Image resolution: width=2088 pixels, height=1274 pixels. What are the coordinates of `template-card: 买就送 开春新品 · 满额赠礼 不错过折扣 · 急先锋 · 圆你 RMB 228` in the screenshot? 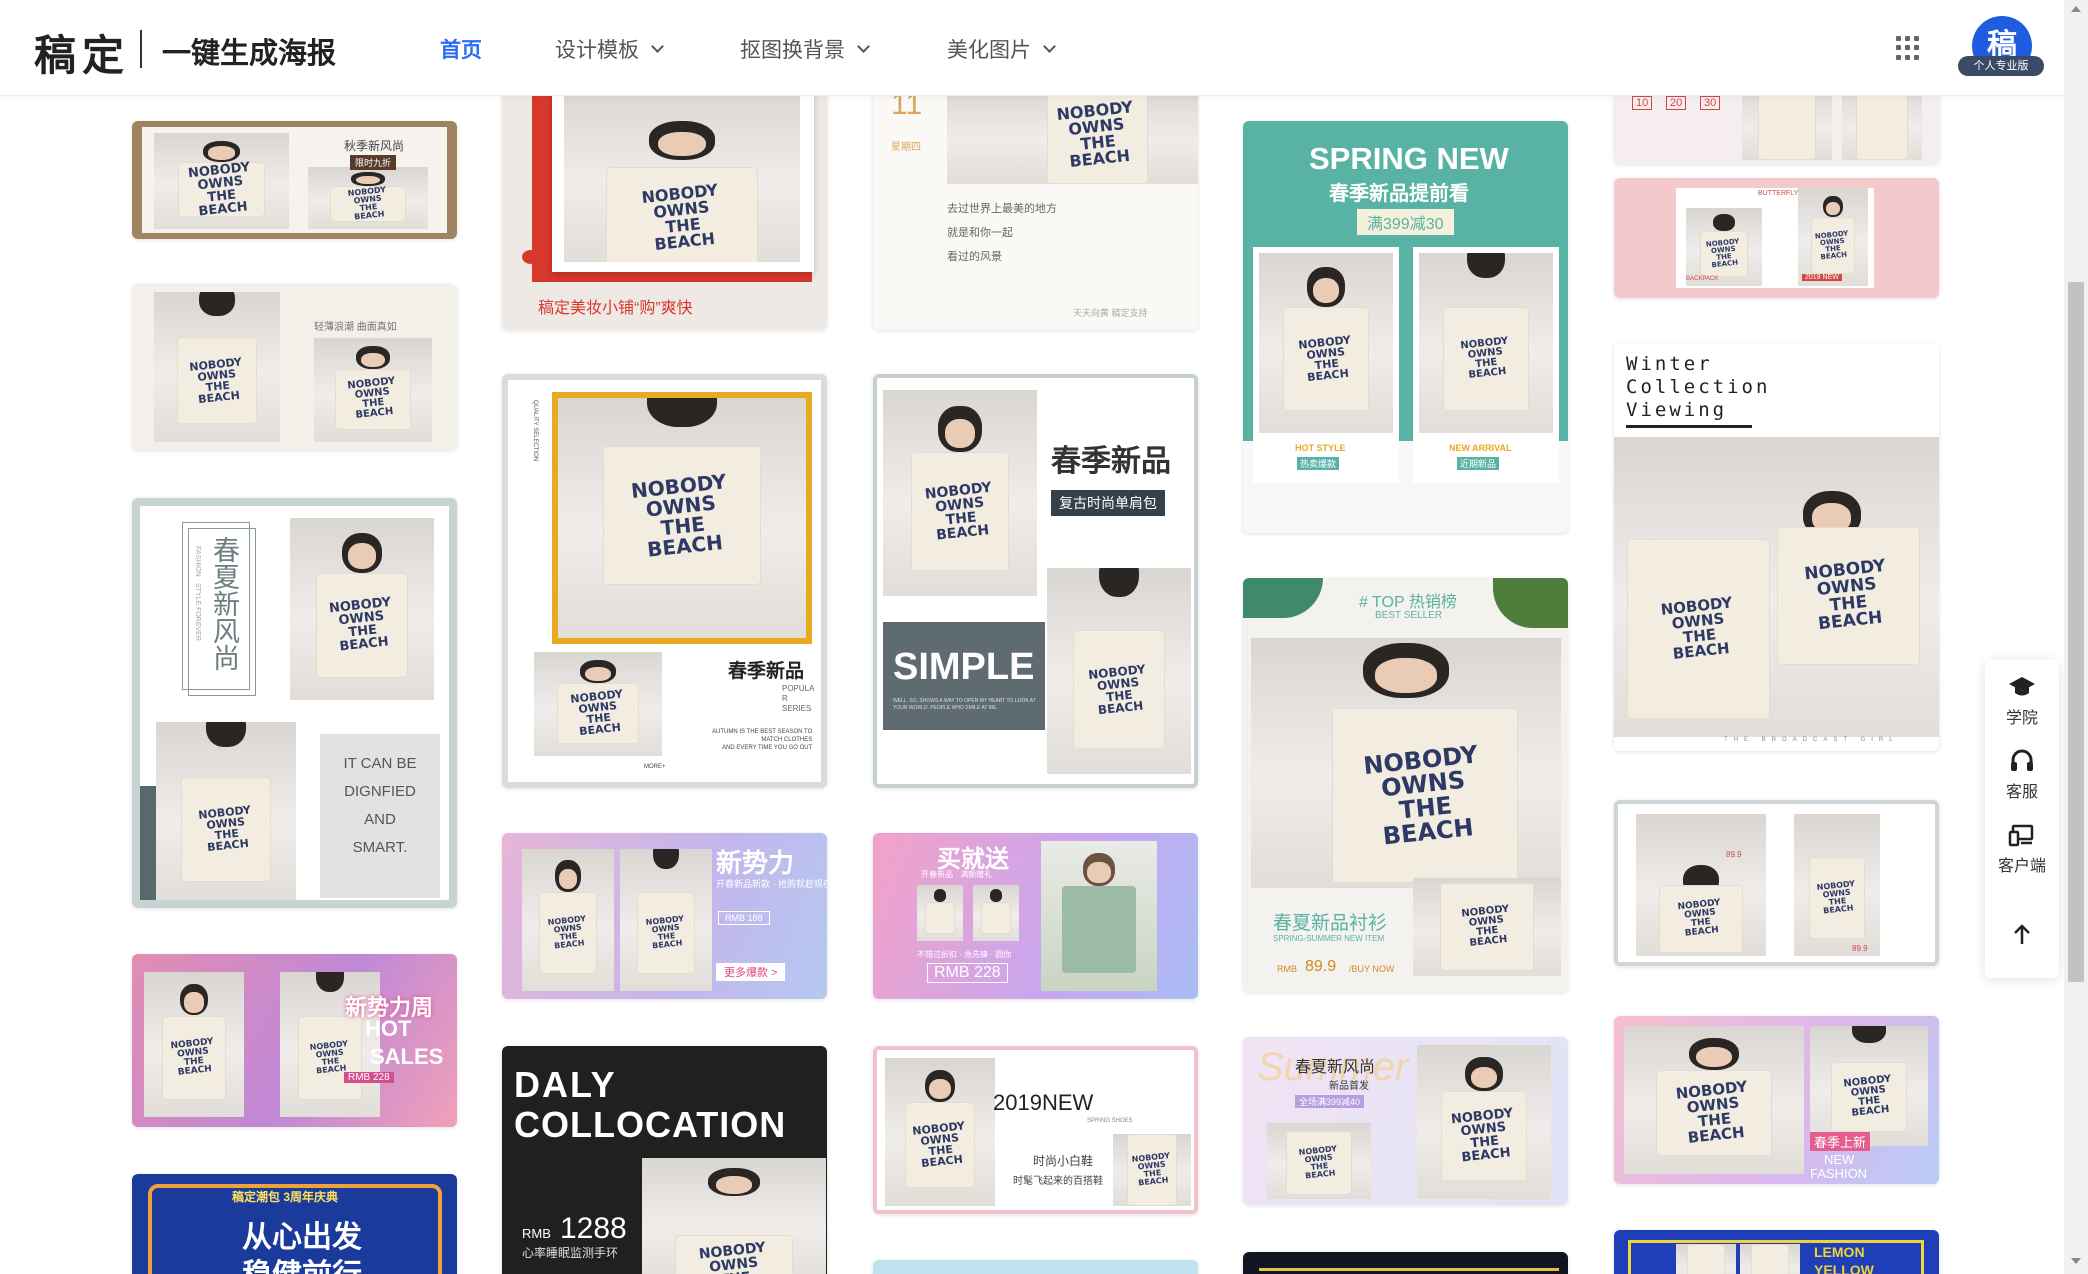 It's located at (1035, 916).